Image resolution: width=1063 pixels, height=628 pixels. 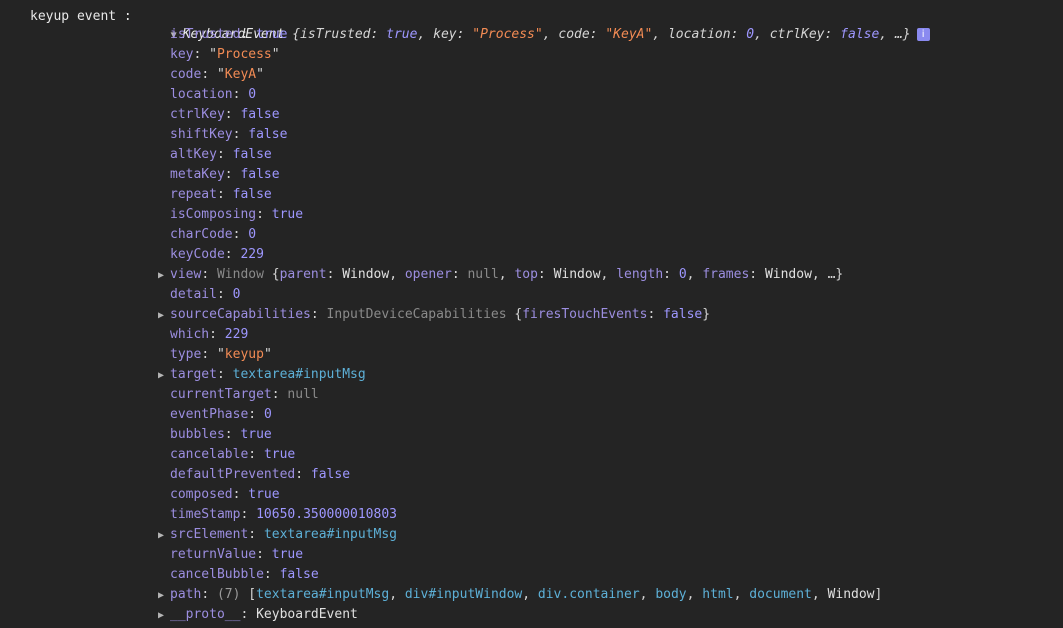 I want to click on property-row-shiftKey: shiftKey: false, so click(x=526, y=135).